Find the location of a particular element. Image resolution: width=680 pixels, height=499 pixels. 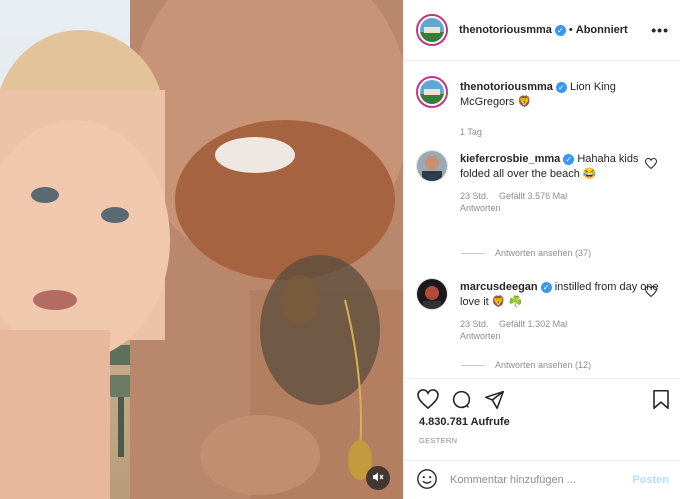

following-button: Abonniert is located at coordinates (602, 30).